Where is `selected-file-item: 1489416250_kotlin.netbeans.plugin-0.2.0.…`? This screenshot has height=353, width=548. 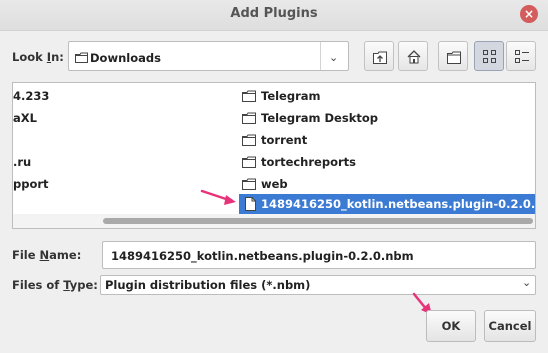
selected-file-item: 1489416250_kotlin.netbeans.plugin-0.2.0.… is located at coordinates (387, 204).